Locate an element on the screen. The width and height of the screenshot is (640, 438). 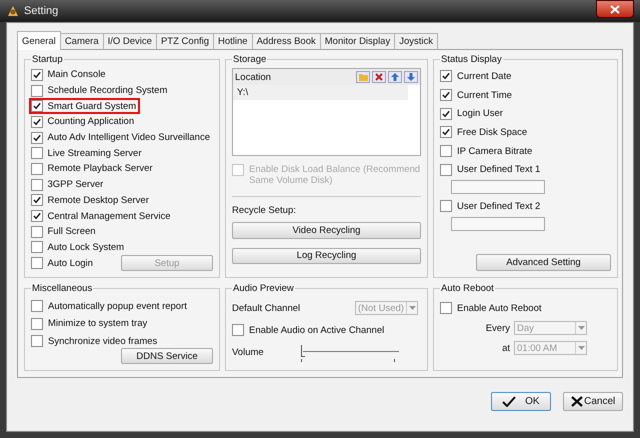
volume-slider is located at coordinates (350, 352).